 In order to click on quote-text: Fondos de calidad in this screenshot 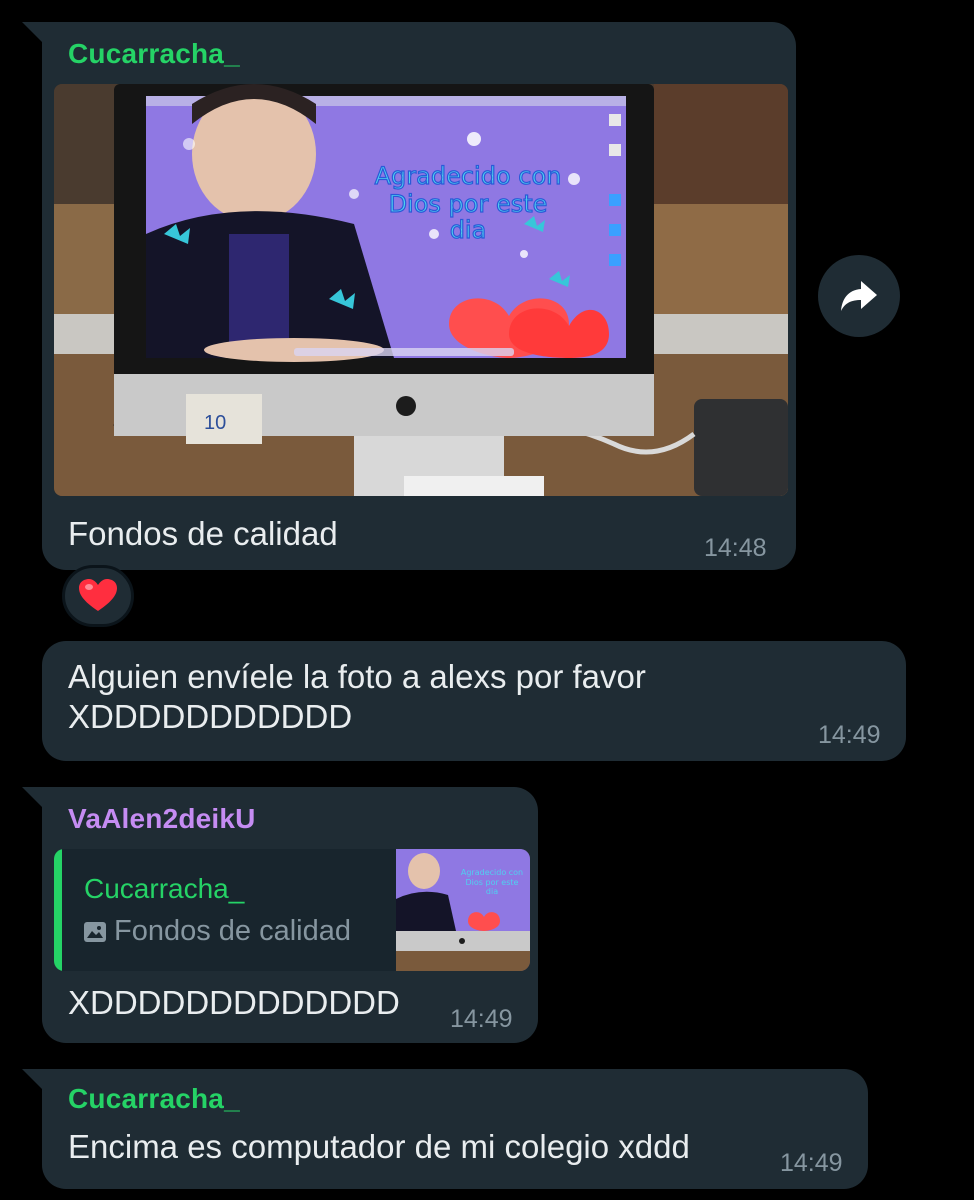, I will do `click(232, 931)`.